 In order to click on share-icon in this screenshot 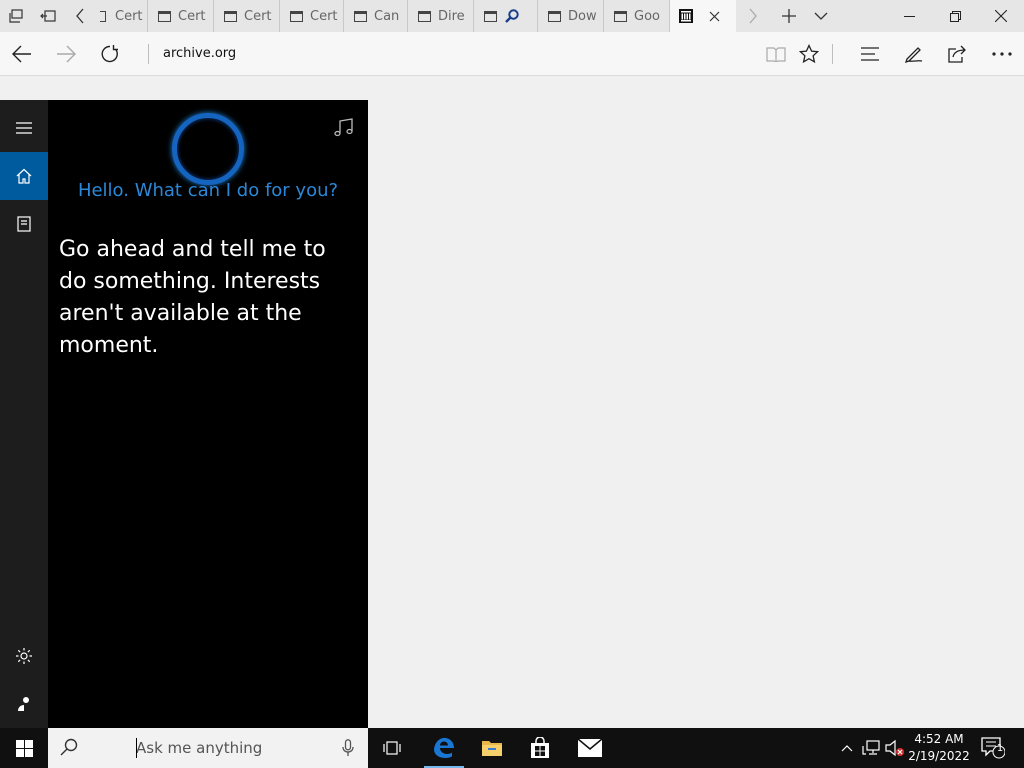, I will do `click(957, 54)`.